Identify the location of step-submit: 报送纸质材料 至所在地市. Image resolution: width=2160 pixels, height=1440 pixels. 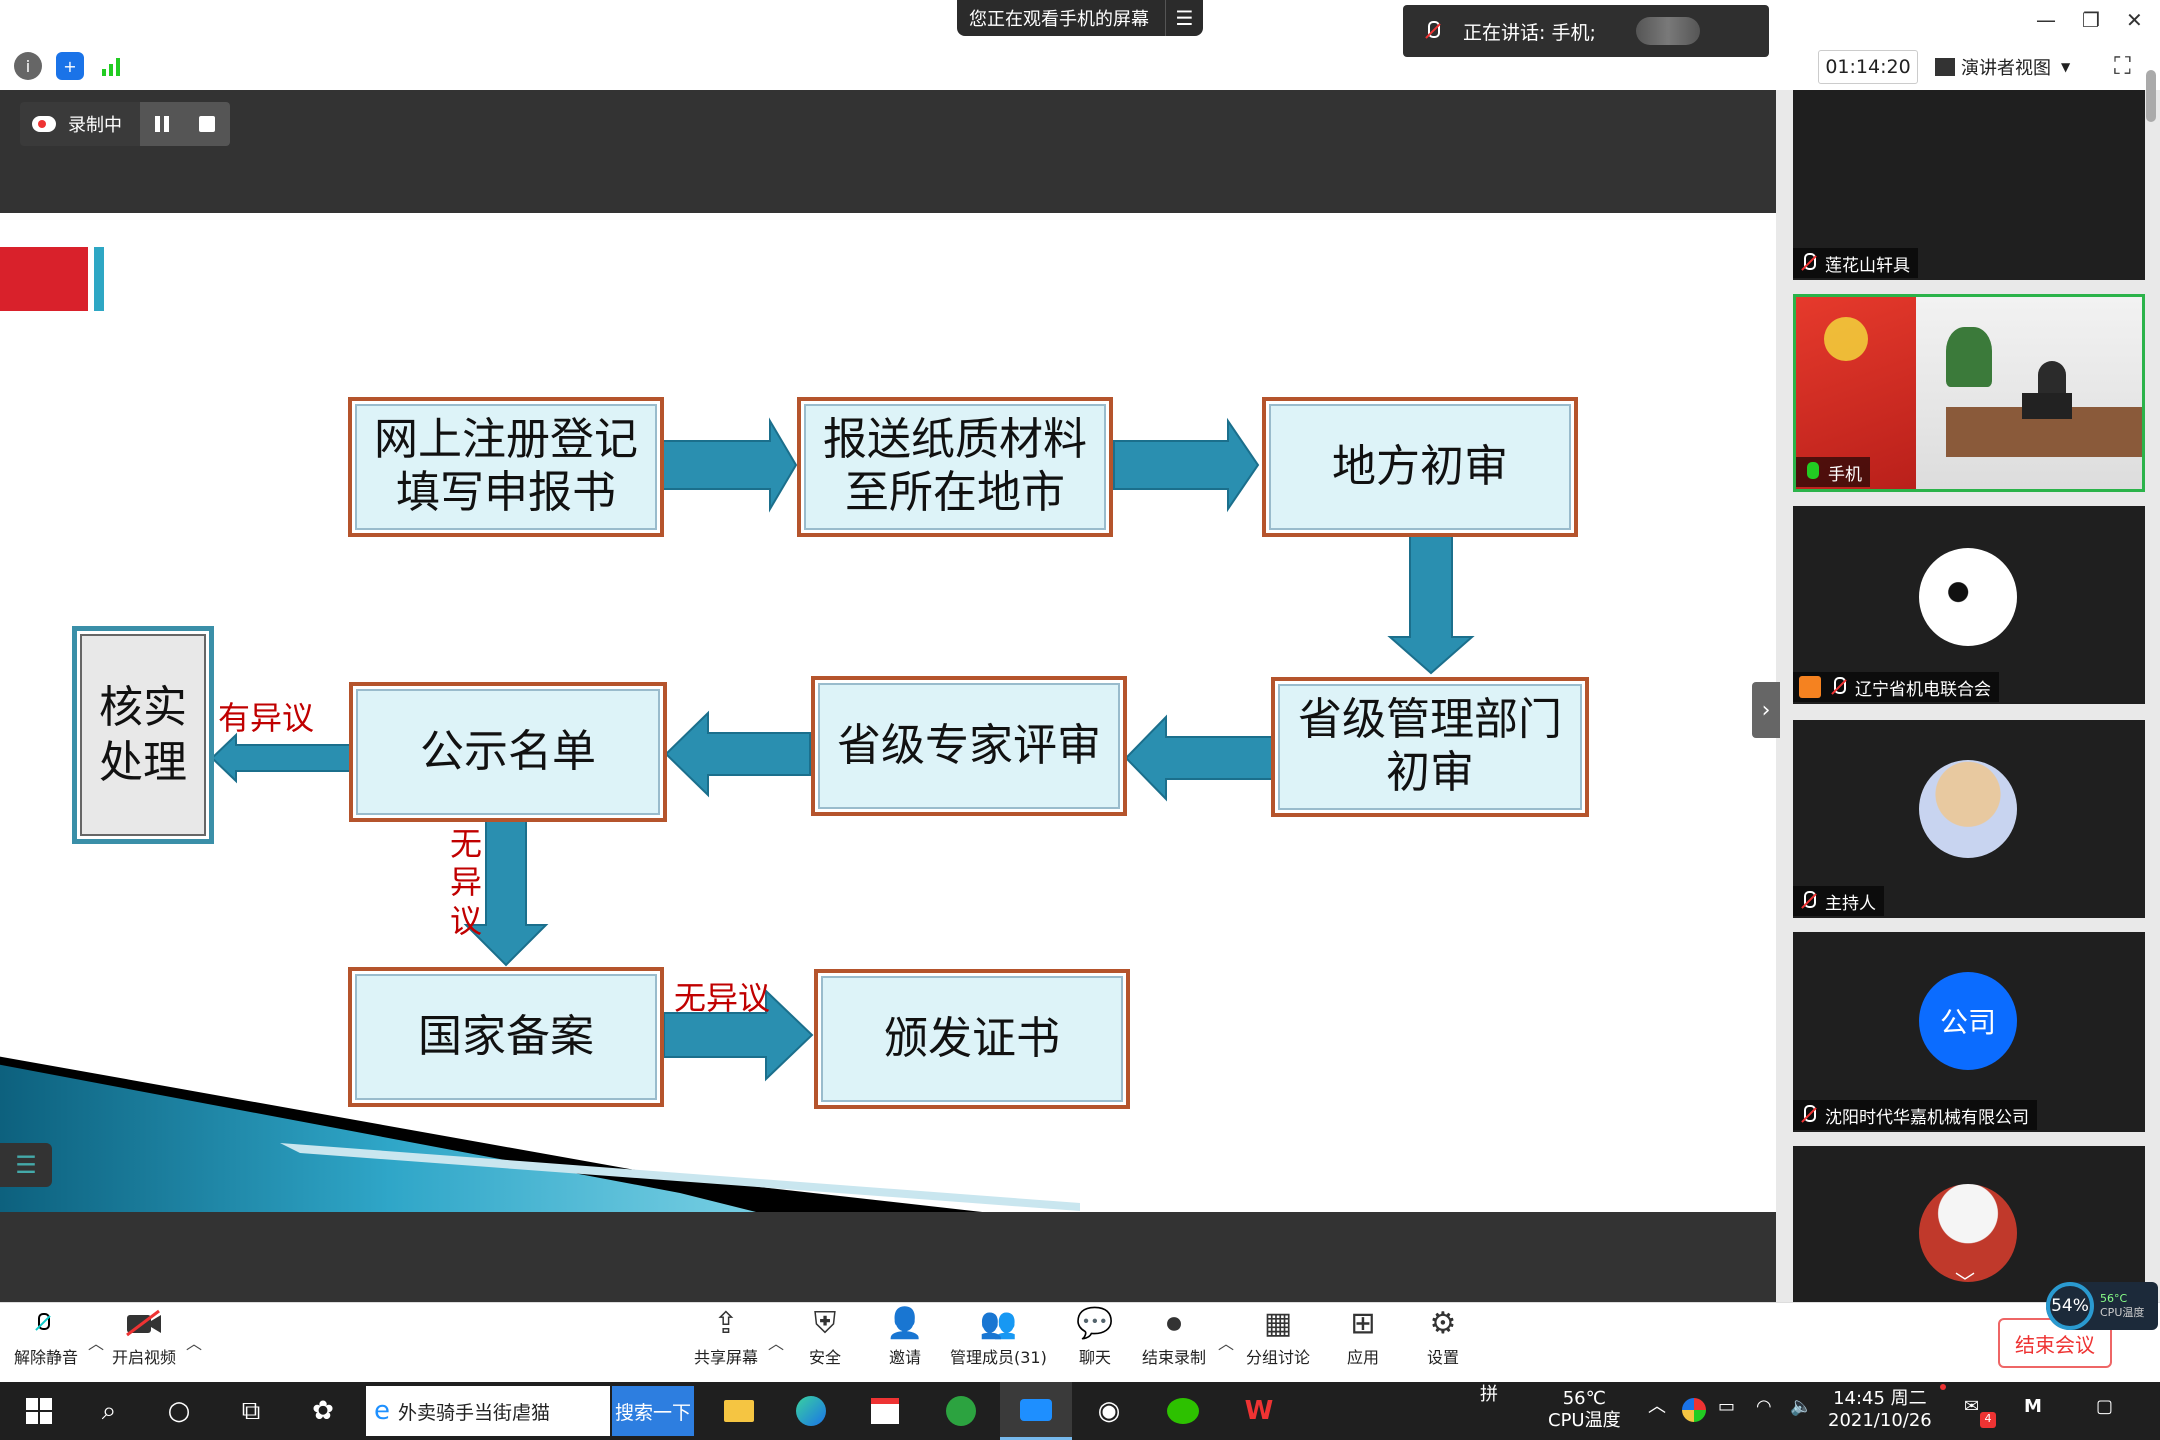
(955, 467).